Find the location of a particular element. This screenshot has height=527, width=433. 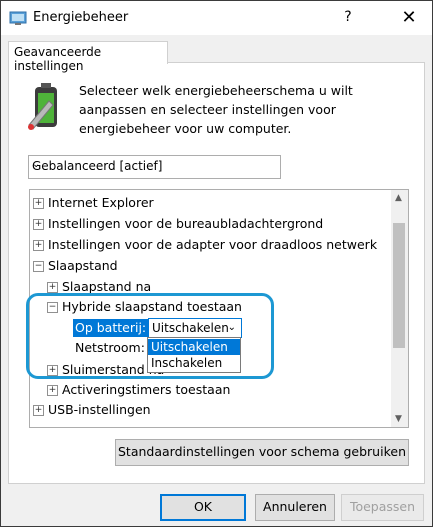

title-bar: Energiebeheer ? ✕ is located at coordinates (216, 18).